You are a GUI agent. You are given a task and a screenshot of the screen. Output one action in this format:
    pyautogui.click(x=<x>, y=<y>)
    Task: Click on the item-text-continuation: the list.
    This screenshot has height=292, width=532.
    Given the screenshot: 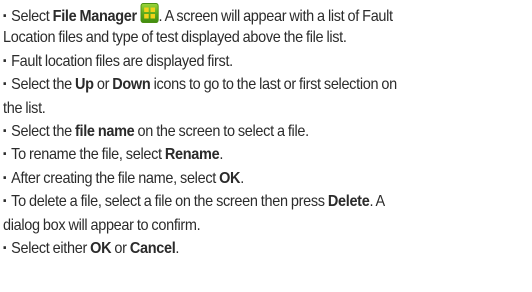 What is the action you would take?
    pyautogui.click(x=24, y=108)
    